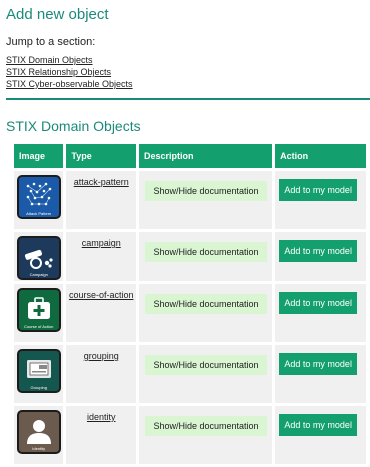 This screenshot has height=467, width=370. What do you see at coordinates (101, 313) in the screenshot?
I see `type-cell: course-of-action` at bounding box center [101, 313].